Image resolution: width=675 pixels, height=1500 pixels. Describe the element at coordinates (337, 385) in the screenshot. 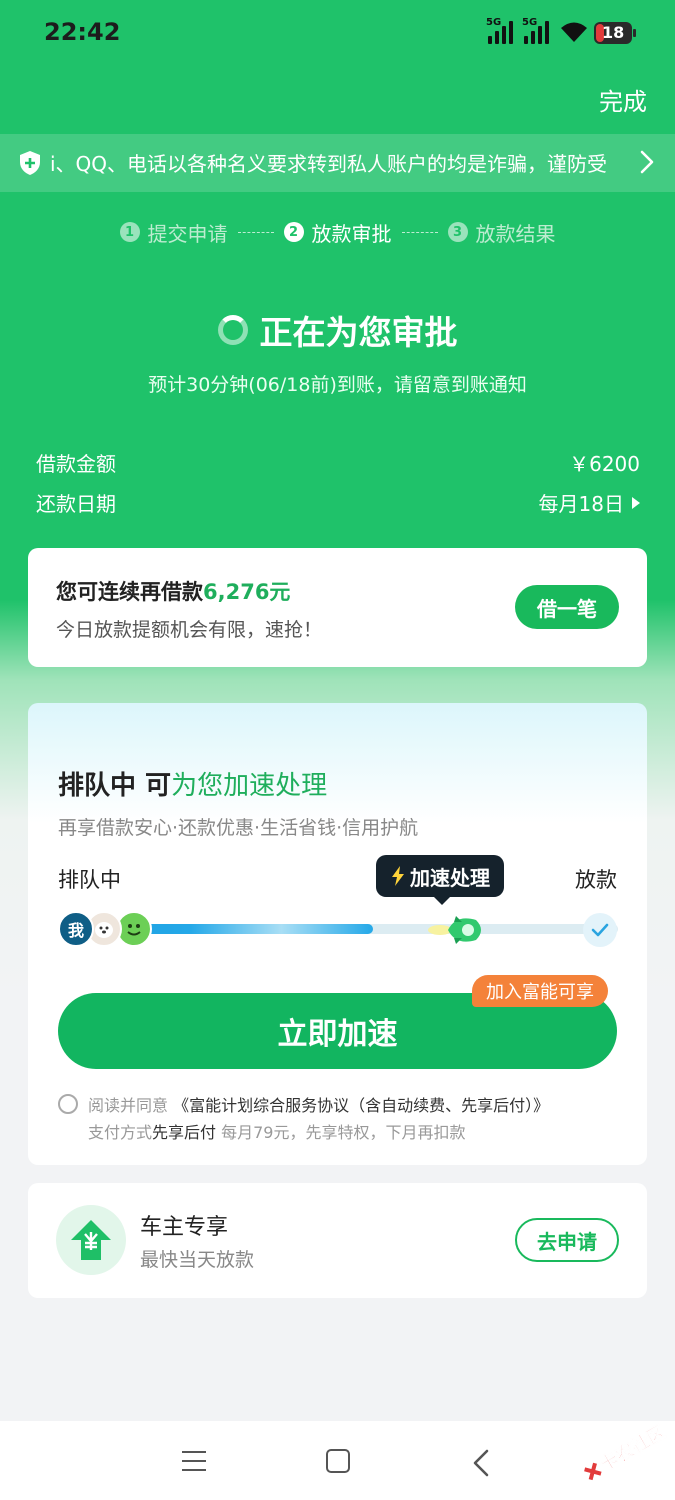

I see `arrival-estimate: 预计30分钟(06/18前)到账，请留意到账通知` at that location.